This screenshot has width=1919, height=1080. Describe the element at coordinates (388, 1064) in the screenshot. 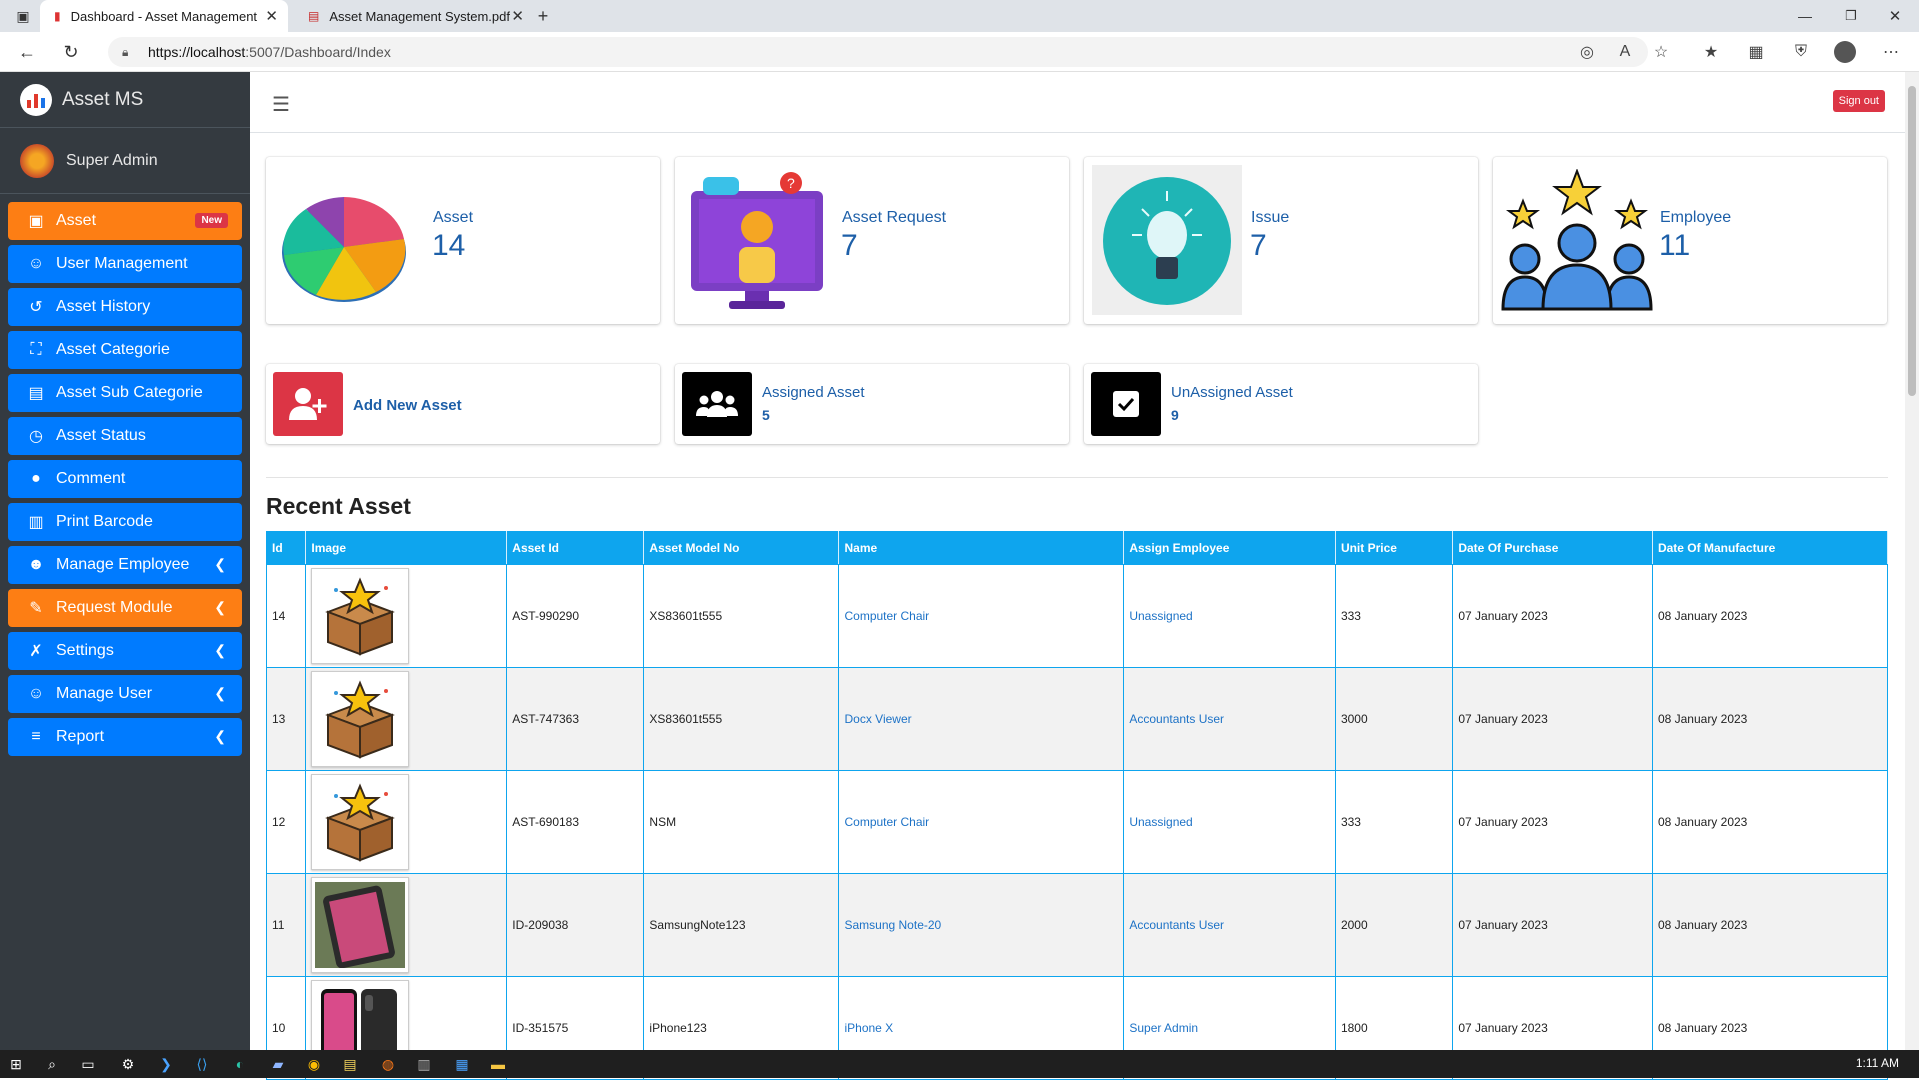

I see `firefox-app-icon: ◍` at that location.